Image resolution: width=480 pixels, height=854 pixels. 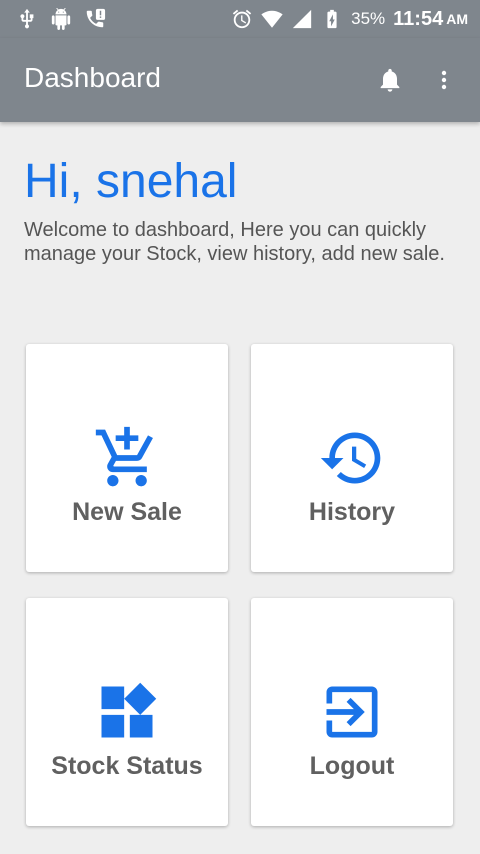 What do you see at coordinates (124, 456) in the screenshot?
I see `add-shopping-cart-icon` at bounding box center [124, 456].